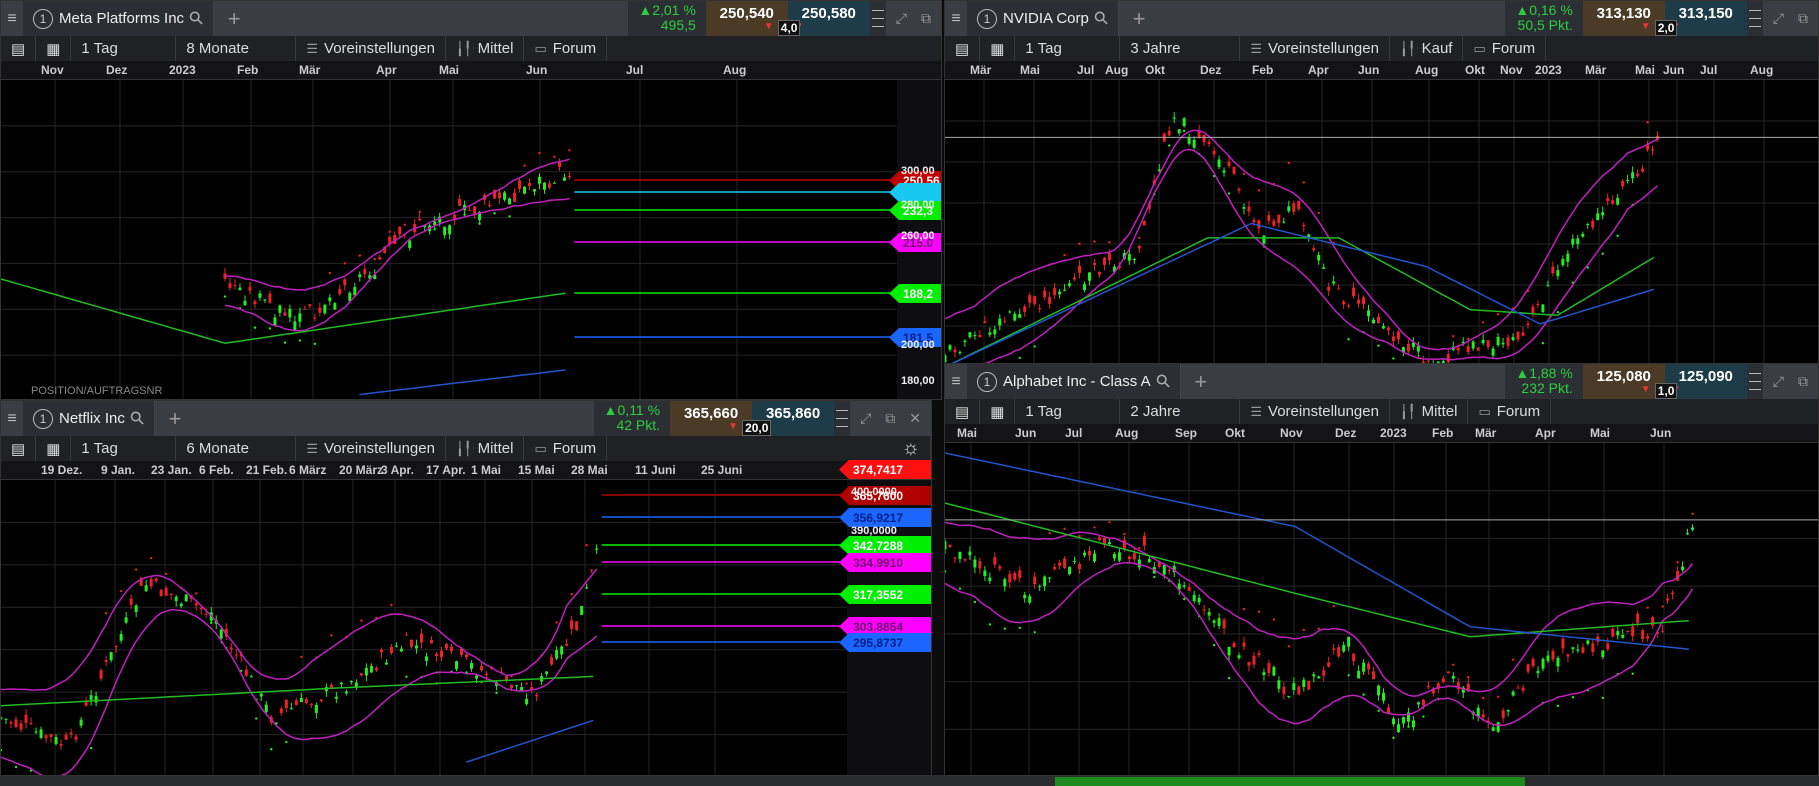  Describe the element at coordinates (911, 448) in the screenshot. I see `gear-icon: ☼` at that location.